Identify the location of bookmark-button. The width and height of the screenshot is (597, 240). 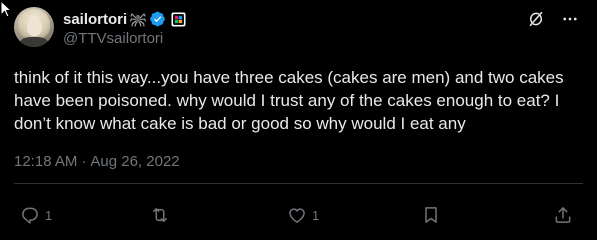
(431, 215).